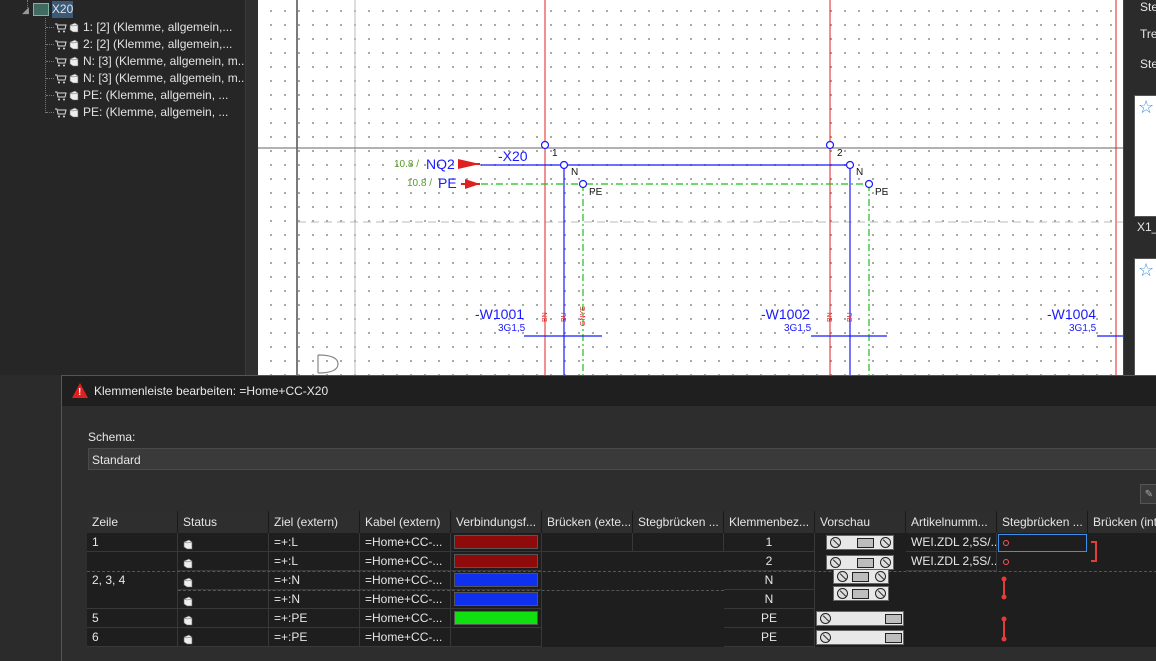 The image size is (1156, 661). What do you see at coordinates (513, 156) in the screenshot?
I see `terminal-strip-label: -X20` at bounding box center [513, 156].